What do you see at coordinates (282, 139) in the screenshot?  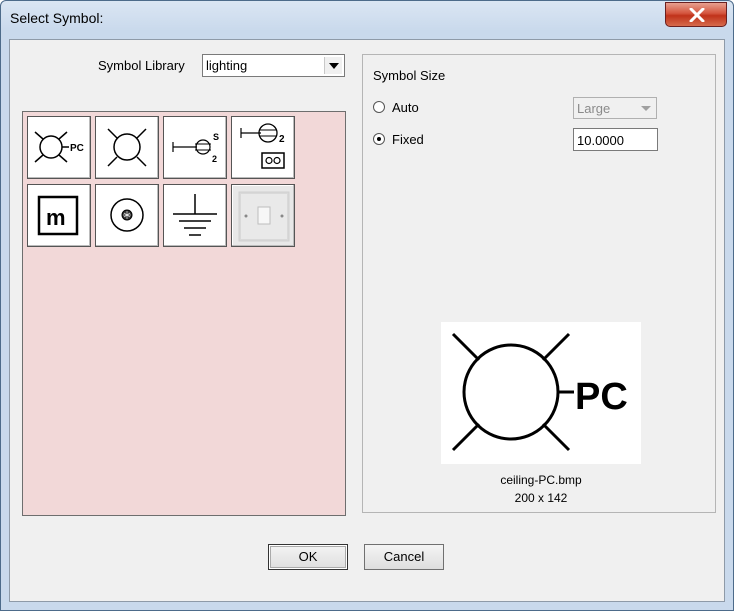 I see `switch-socket-icon-label: 2` at bounding box center [282, 139].